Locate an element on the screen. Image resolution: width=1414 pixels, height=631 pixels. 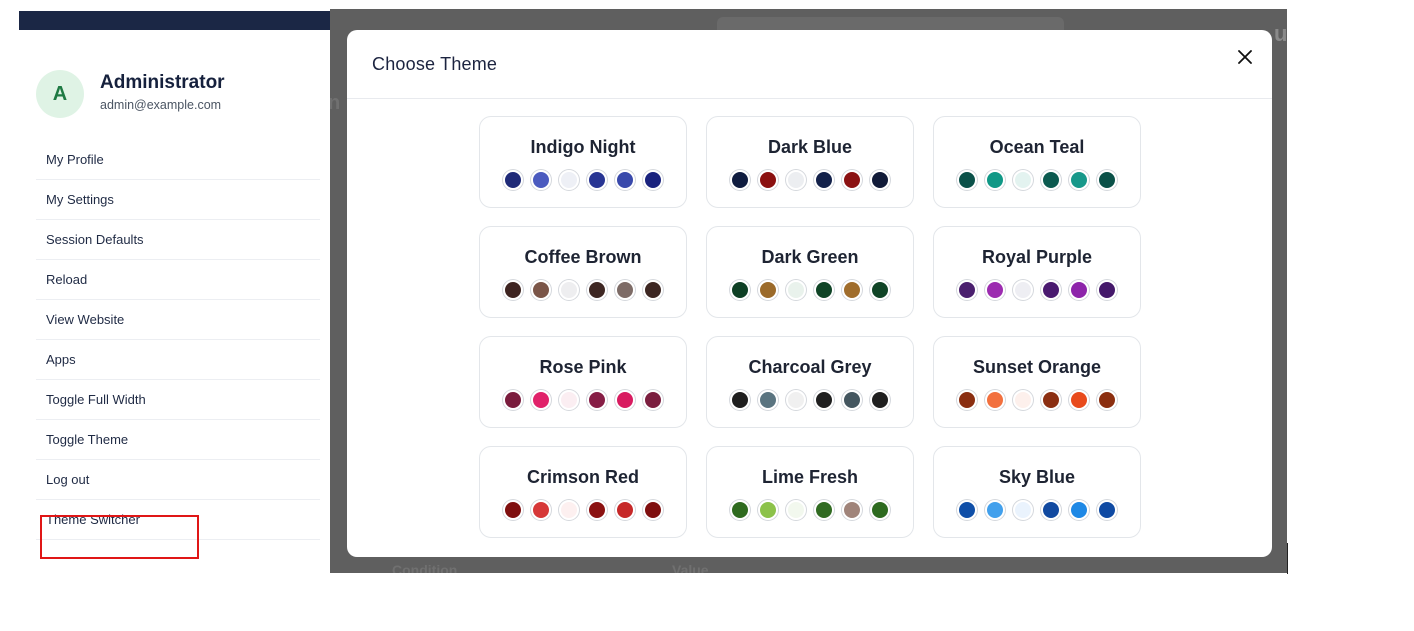
theme-name: Lime Fresh is located at coordinates (810, 477).